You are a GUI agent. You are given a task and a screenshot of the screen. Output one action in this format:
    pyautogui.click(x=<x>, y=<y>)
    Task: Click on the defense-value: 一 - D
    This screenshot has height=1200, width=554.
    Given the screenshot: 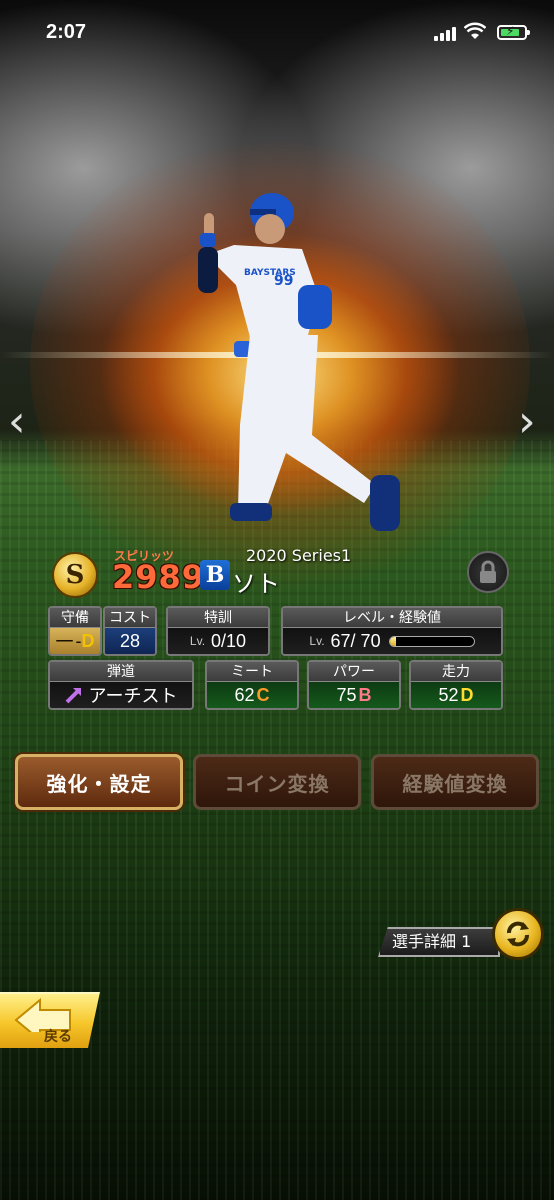 What is the action you would take?
    pyautogui.click(x=75, y=641)
    